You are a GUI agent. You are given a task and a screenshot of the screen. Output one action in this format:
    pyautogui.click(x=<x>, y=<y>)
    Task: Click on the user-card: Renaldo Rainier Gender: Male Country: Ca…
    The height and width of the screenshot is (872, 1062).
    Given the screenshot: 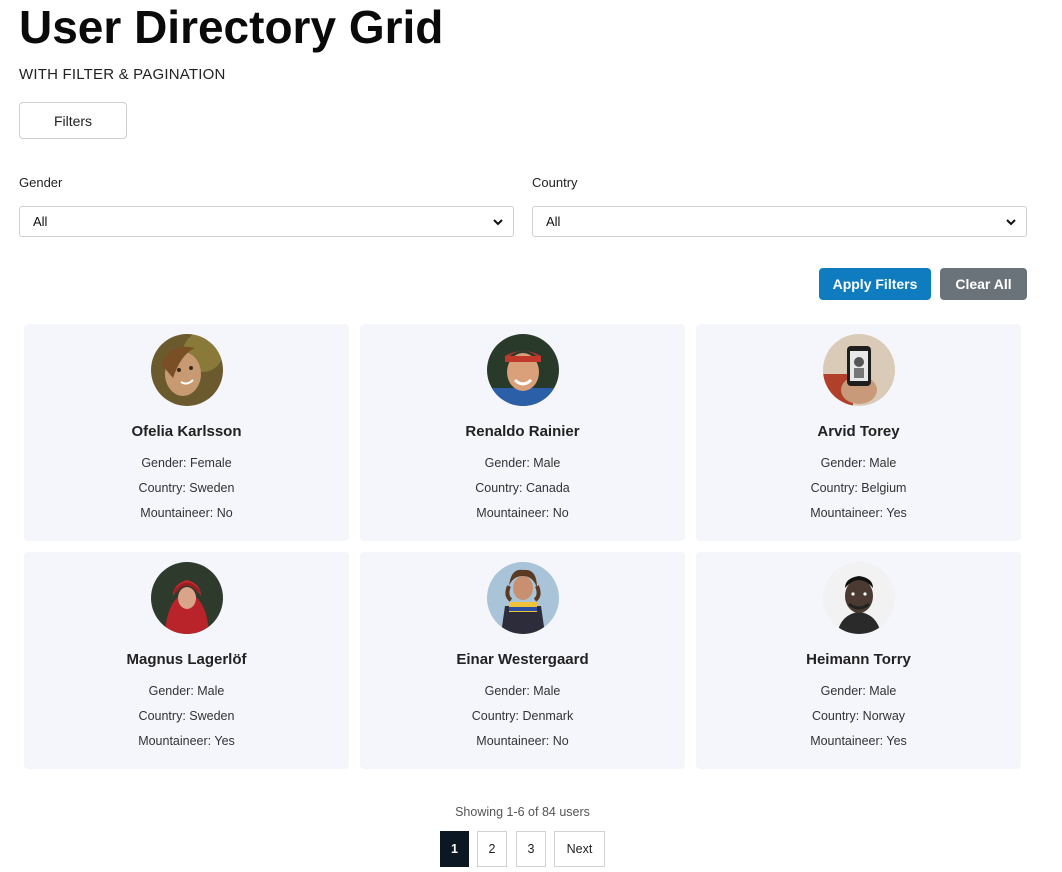 What is the action you would take?
    pyautogui.click(x=522, y=432)
    